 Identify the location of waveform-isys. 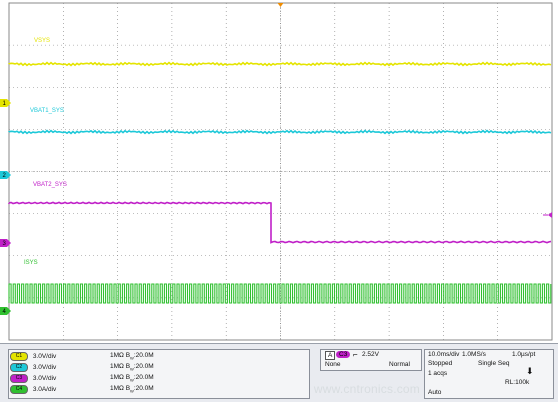
(280, 293).